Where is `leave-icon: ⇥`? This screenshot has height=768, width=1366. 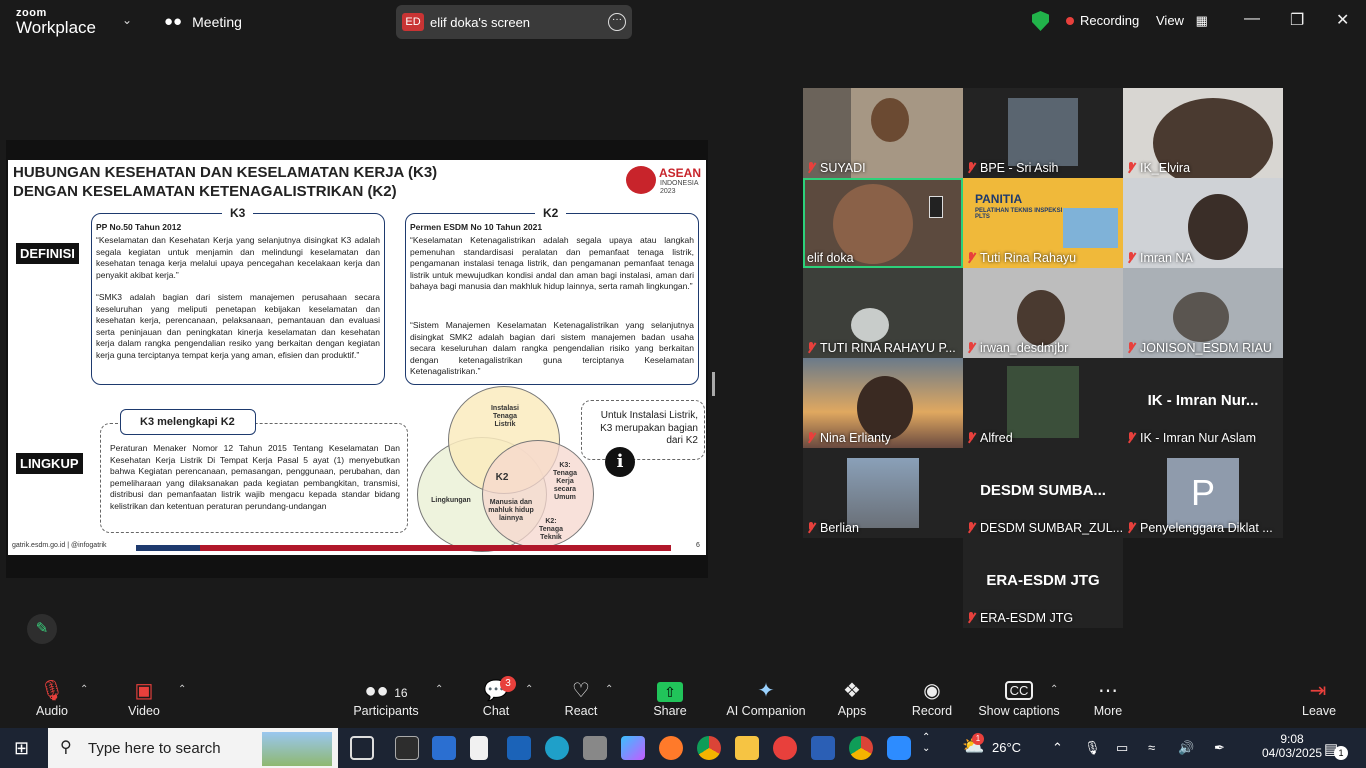 leave-icon: ⇥ is located at coordinates (1318, 691).